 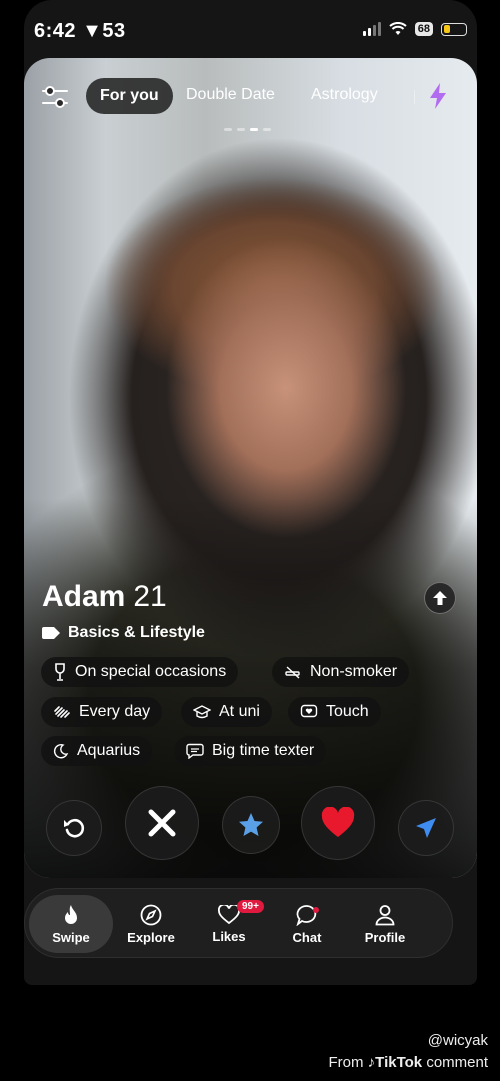 I want to click on tag-love-language: Touch, so click(x=334, y=712).